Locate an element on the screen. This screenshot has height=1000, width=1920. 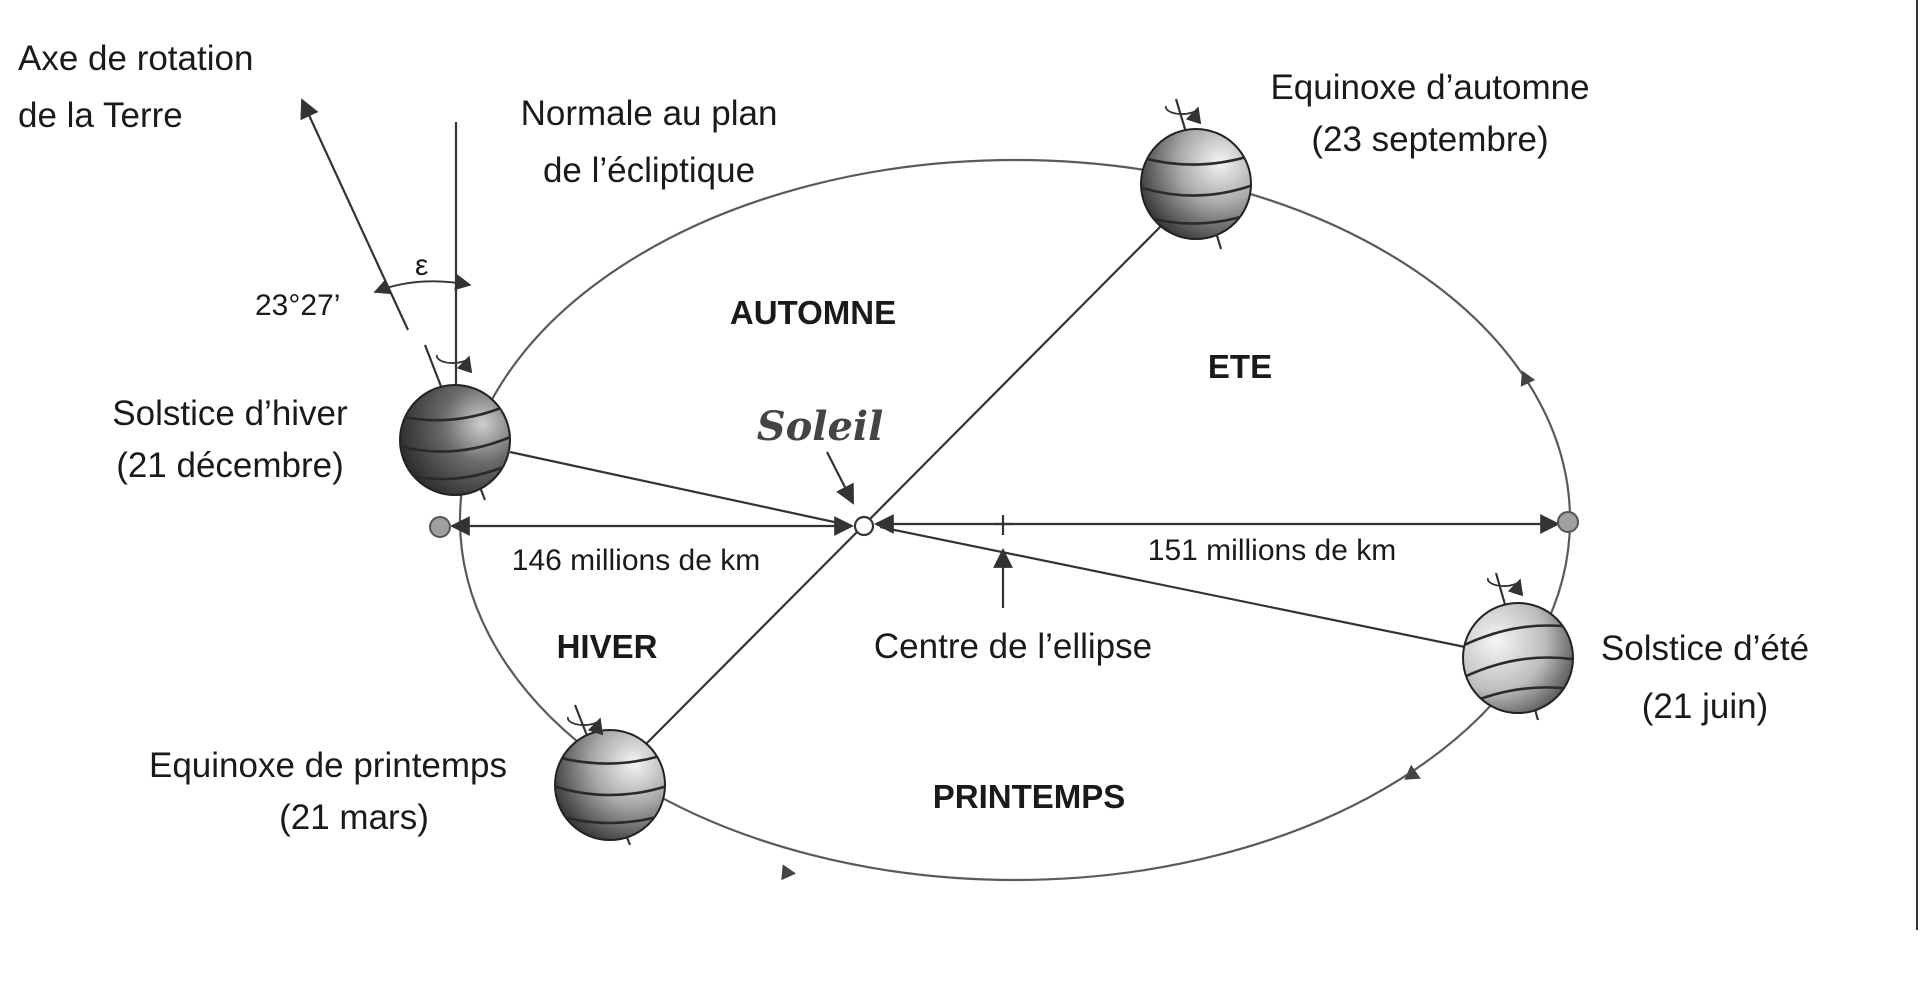
winter-solstice-date: (21 décembre) is located at coordinates (230, 465).